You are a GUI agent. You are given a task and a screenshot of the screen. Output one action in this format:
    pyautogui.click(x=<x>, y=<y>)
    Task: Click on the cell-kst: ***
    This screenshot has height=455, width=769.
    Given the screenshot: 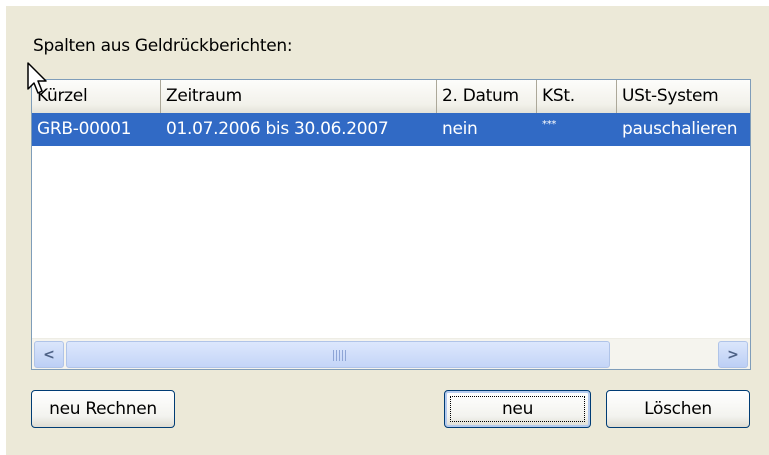 What is the action you would take?
    pyautogui.click(x=549, y=124)
    